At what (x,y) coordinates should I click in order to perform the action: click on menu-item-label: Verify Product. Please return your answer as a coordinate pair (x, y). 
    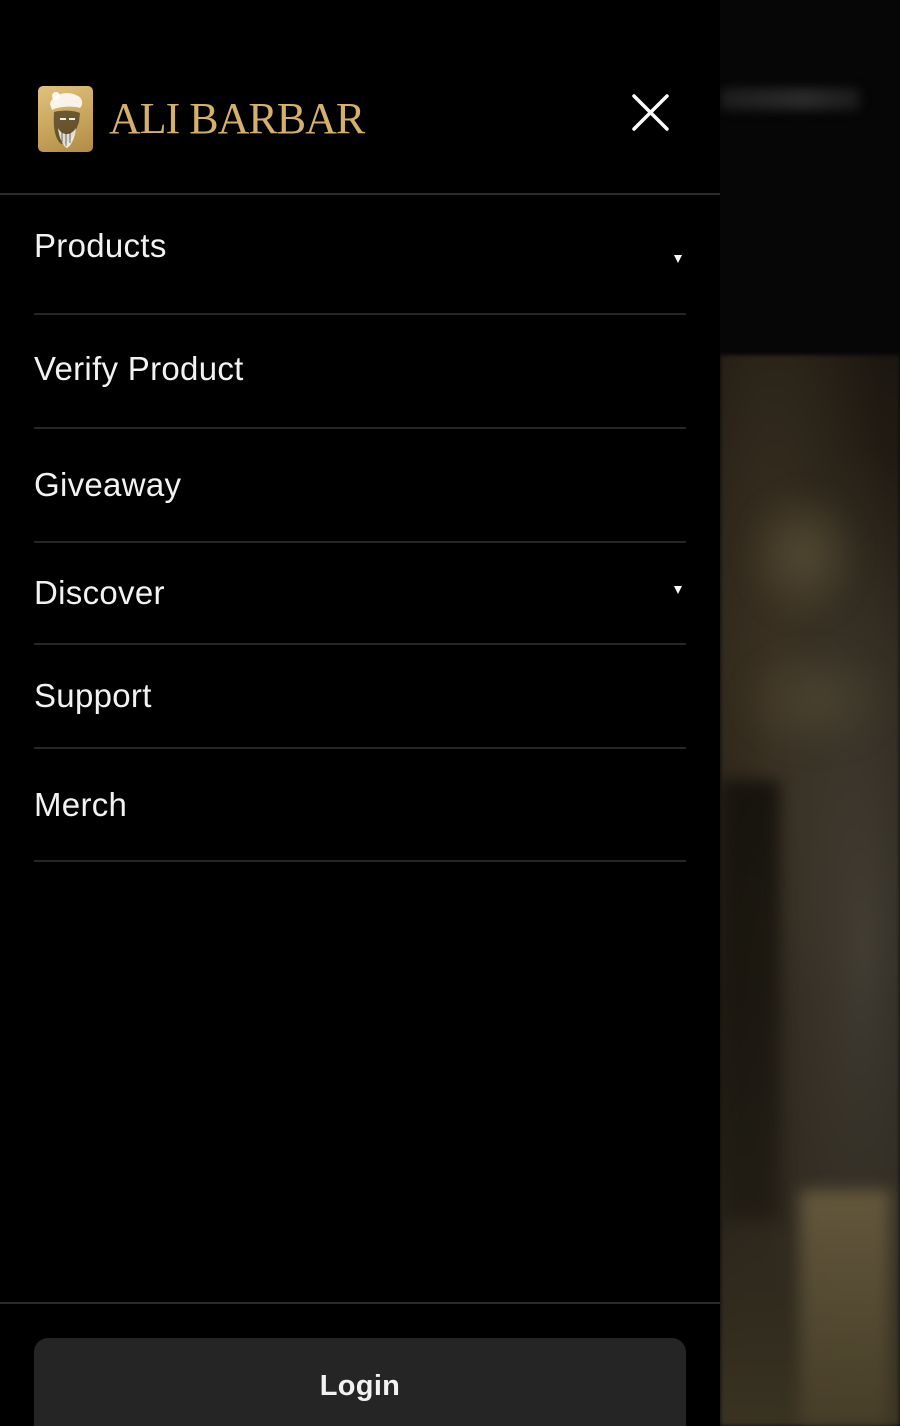
    Looking at the image, I should click on (139, 368).